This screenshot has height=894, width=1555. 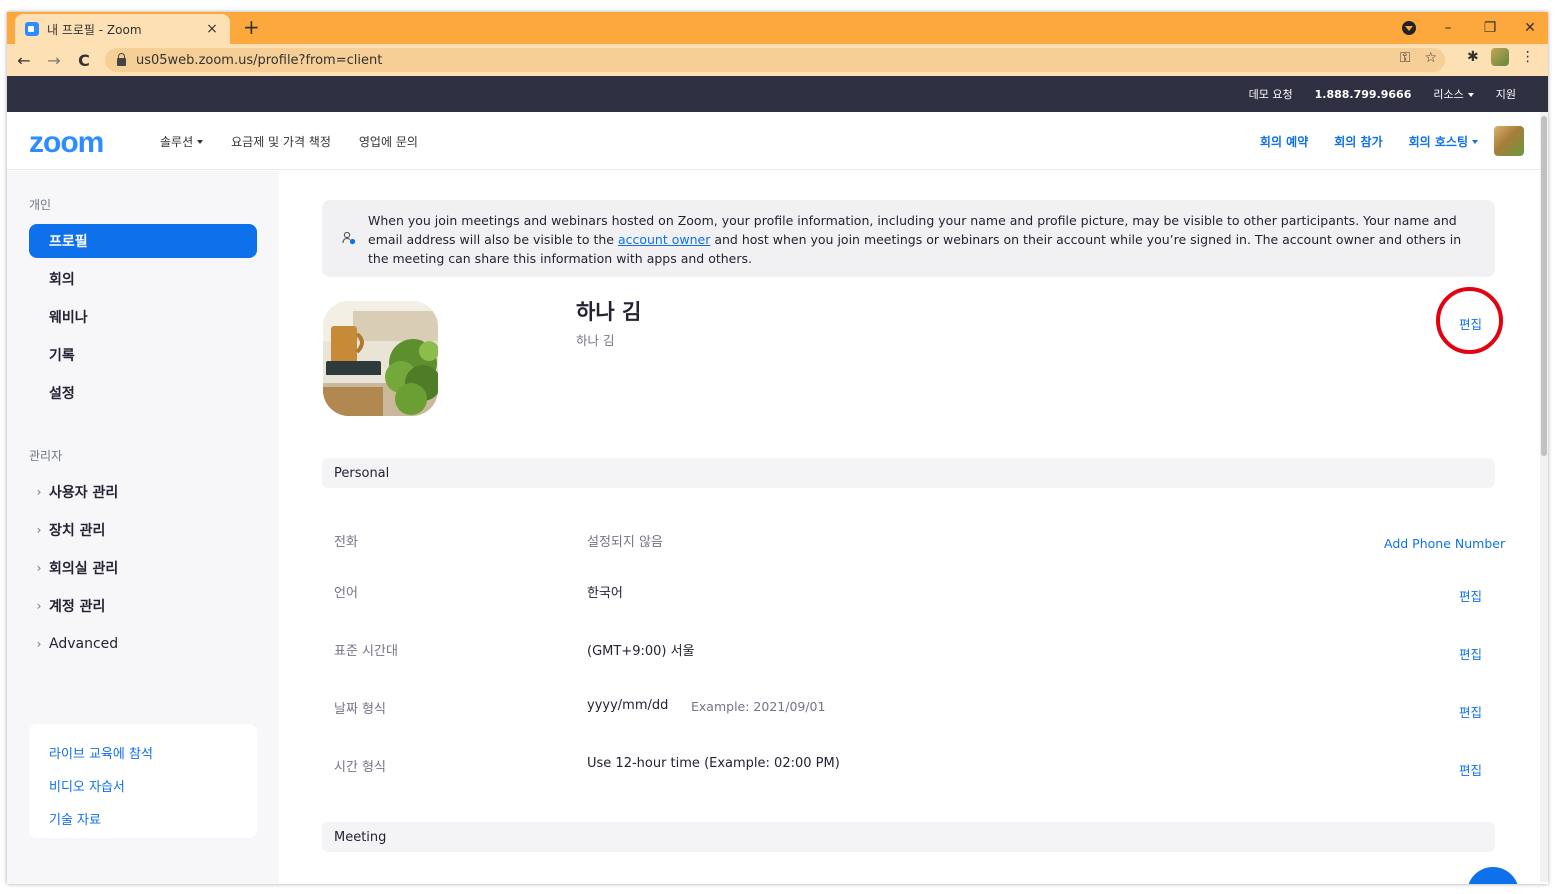 What do you see at coordinates (1528, 57) in the screenshot?
I see `chrome-menu-icon: ⋮` at bounding box center [1528, 57].